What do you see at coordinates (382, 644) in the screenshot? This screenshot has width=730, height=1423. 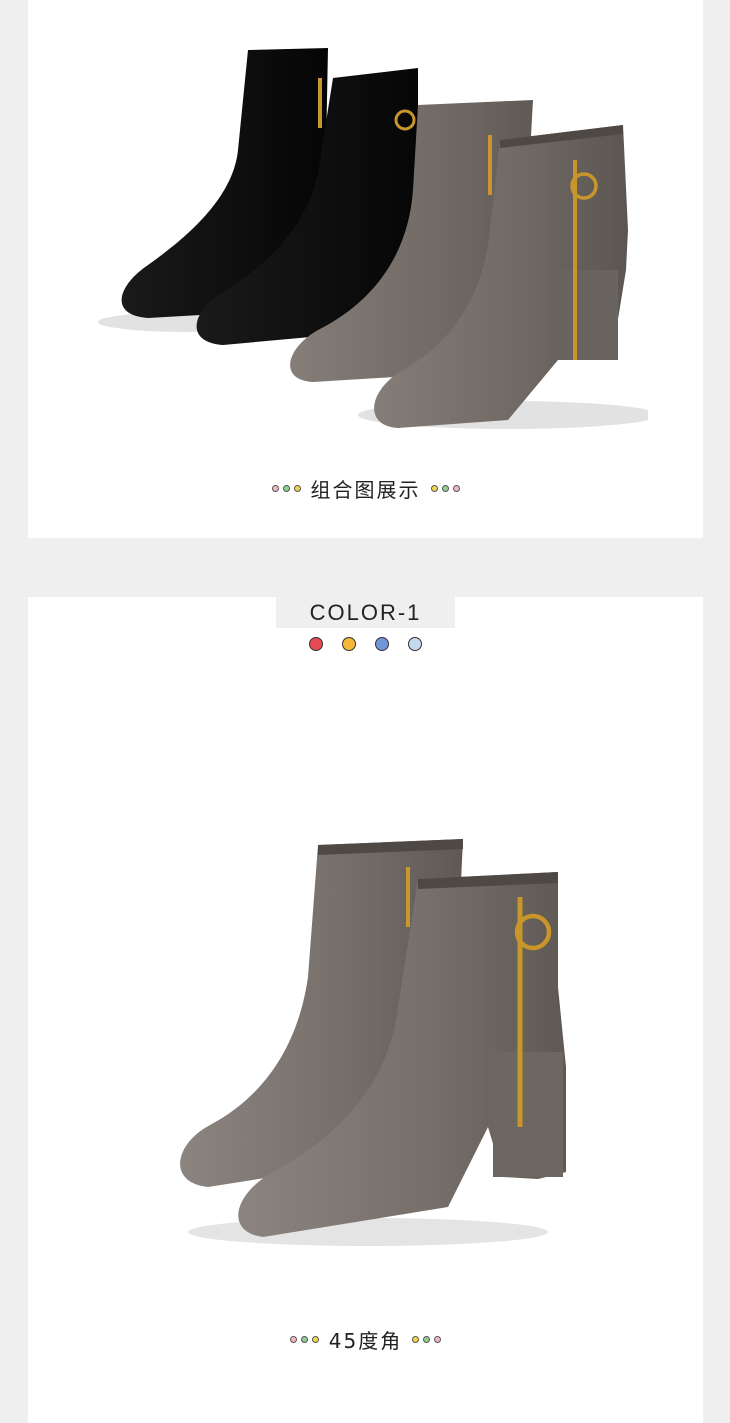 I see `color-swatch-blue` at bounding box center [382, 644].